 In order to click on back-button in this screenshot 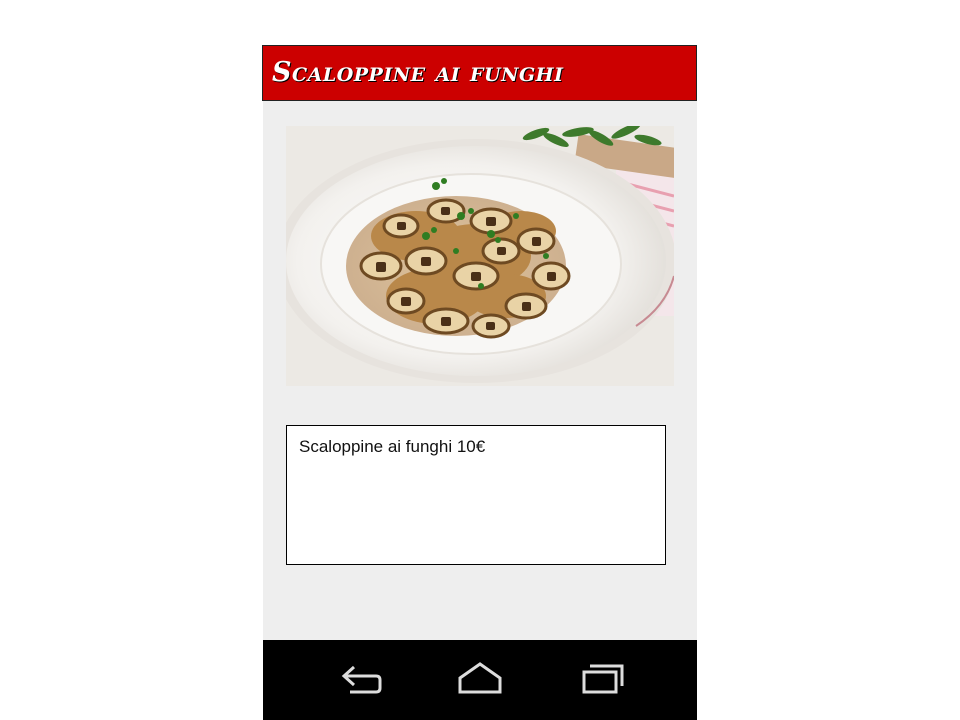, I will do `click(360, 680)`.